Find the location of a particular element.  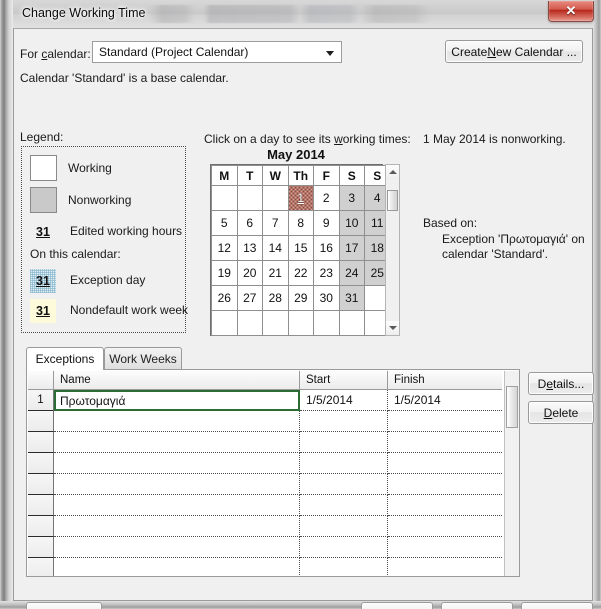

calendar-day-working: 20 is located at coordinates (249, 273).